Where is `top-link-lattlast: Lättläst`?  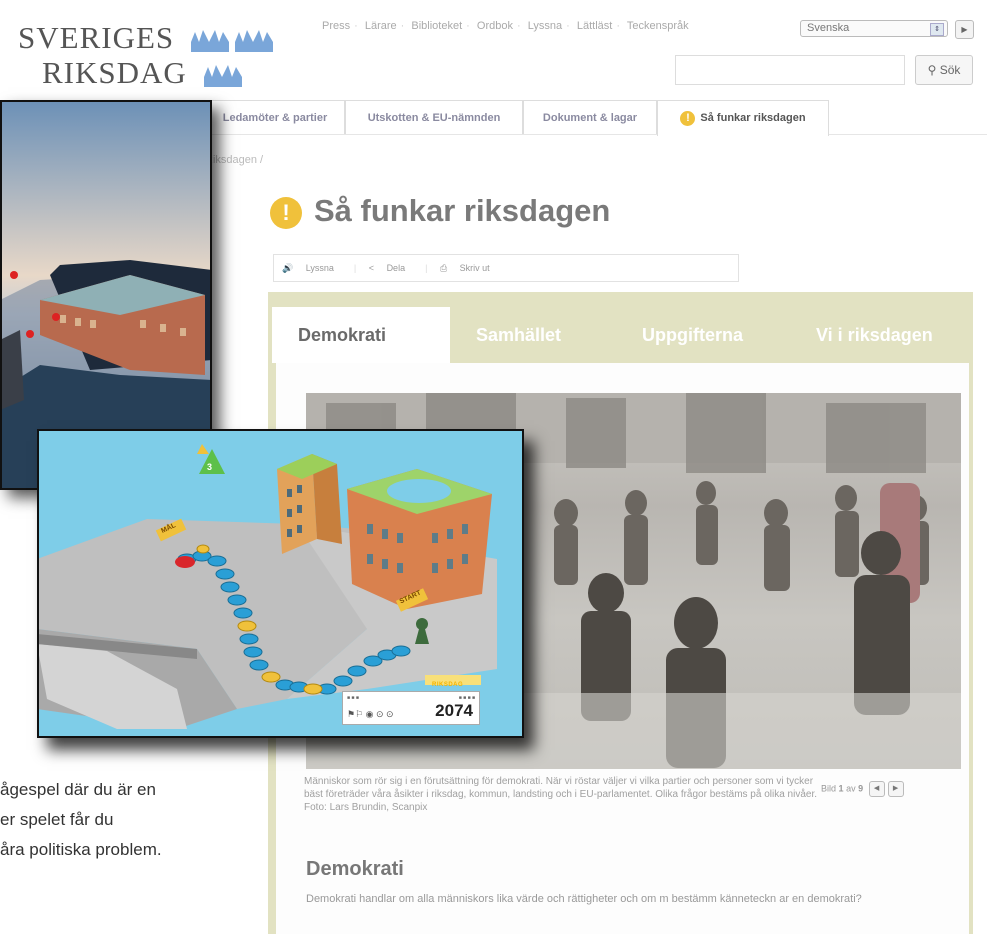
top-link-lattlast: Lättläst is located at coordinates (594, 26).